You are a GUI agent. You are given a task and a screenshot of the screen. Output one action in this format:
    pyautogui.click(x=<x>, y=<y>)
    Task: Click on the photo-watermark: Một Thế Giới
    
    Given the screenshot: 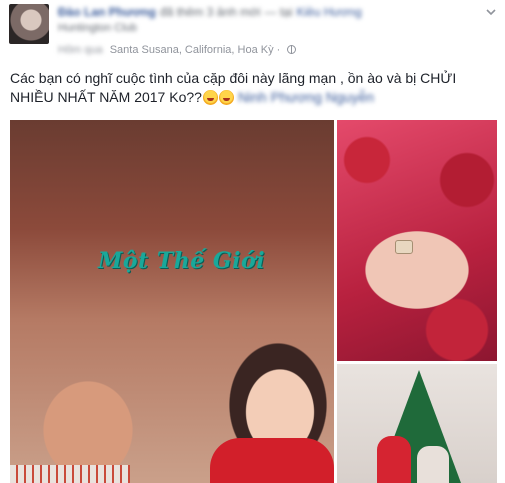 What is the action you would take?
    pyautogui.click(x=182, y=261)
    